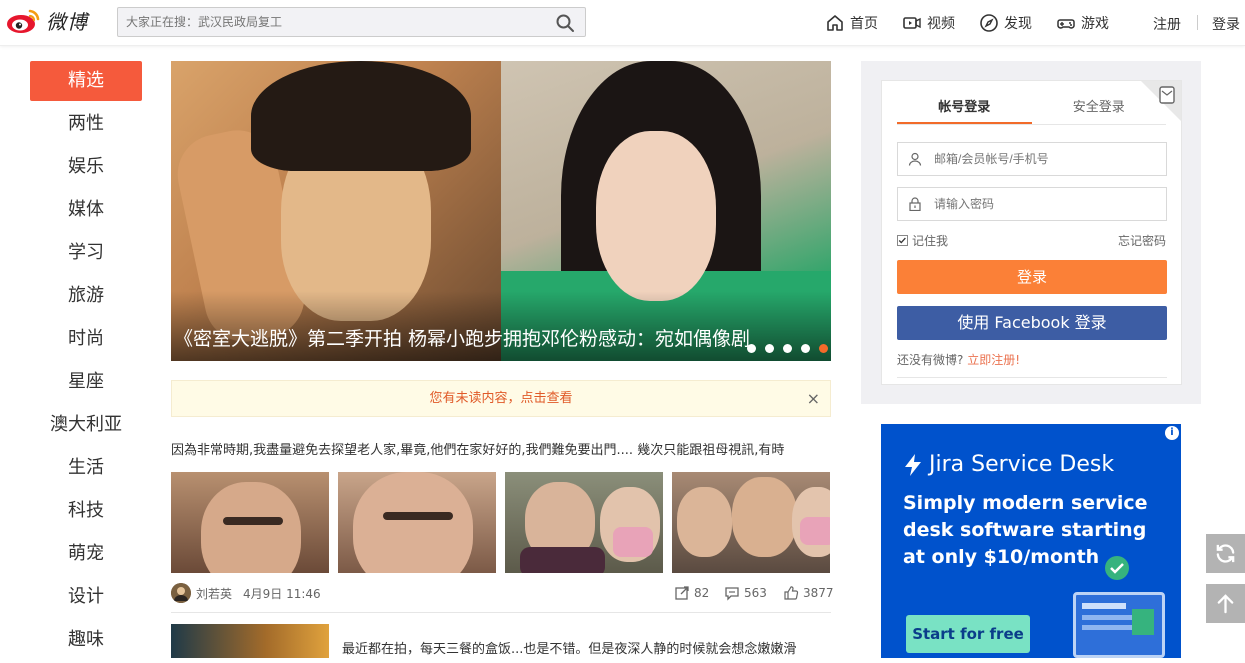 This screenshot has height=663, width=1245. What do you see at coordinates (86, 168) in the screenshot?
I see `sidebar-item-entertainment: 娱乐` at bounding box center [86, 168].